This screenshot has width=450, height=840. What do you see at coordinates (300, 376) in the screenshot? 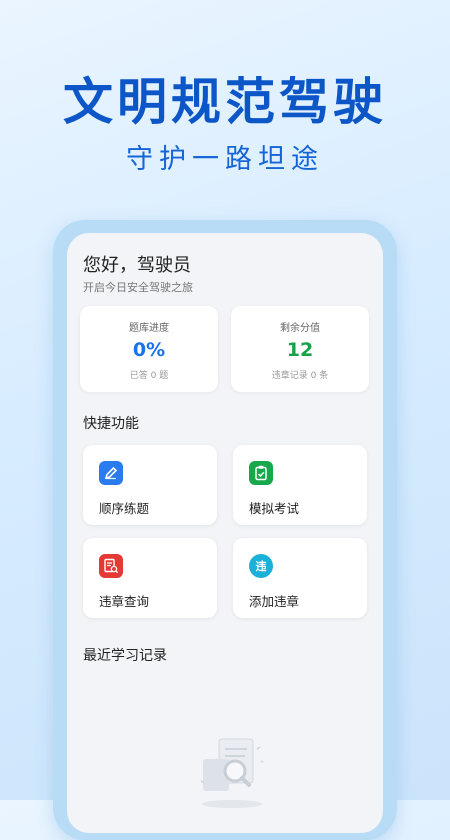
I see `violation-count: 违章记录 0 条` at bounding box center [300, 376].